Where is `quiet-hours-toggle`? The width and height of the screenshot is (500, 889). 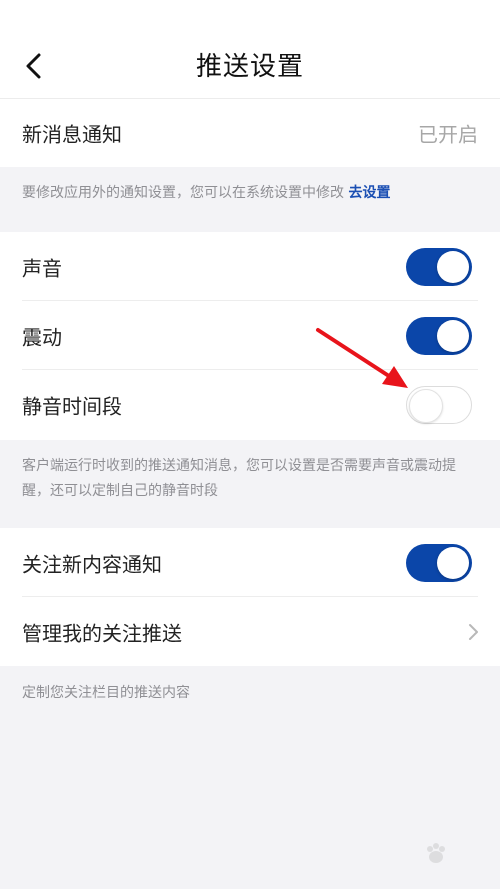 quiet-hours-toggle is located at coordinates (439, 405).